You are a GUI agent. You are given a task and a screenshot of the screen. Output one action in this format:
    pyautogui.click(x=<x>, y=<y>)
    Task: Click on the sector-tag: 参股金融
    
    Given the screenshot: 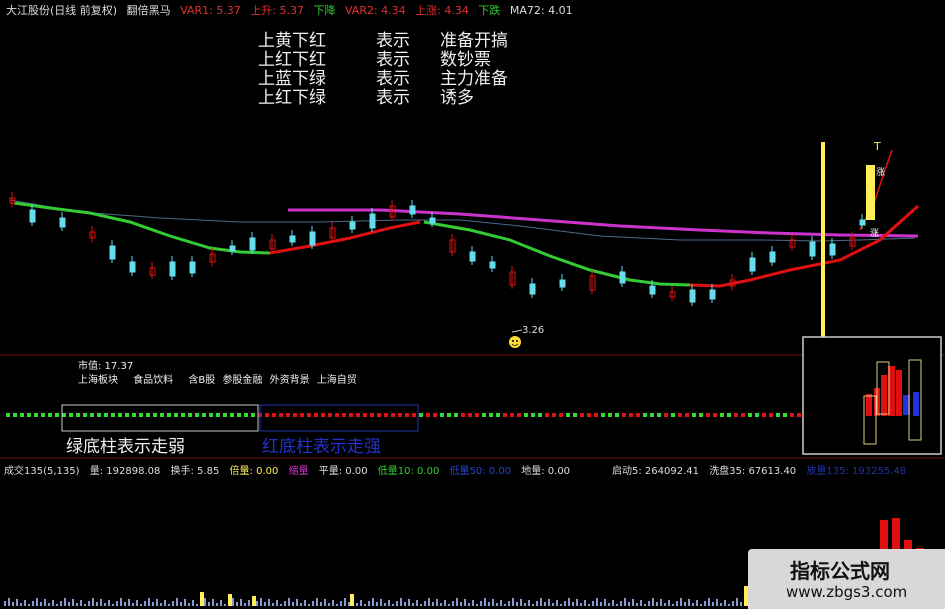 What is the action you would take?
    pyautogui.click(x=242, y=380)
    